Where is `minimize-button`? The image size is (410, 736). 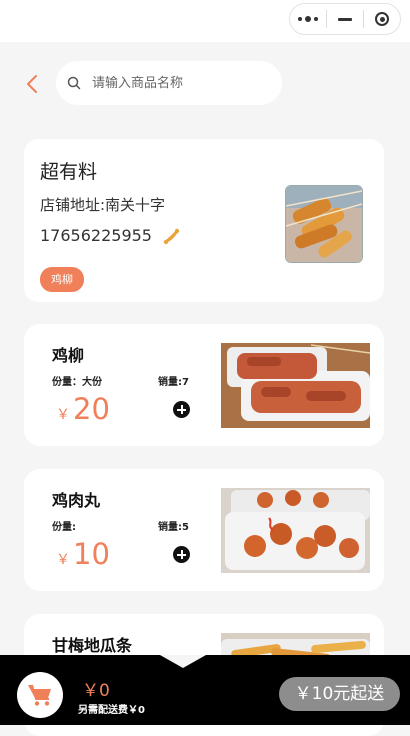
minimize-button is located at coordinates (345, 19).